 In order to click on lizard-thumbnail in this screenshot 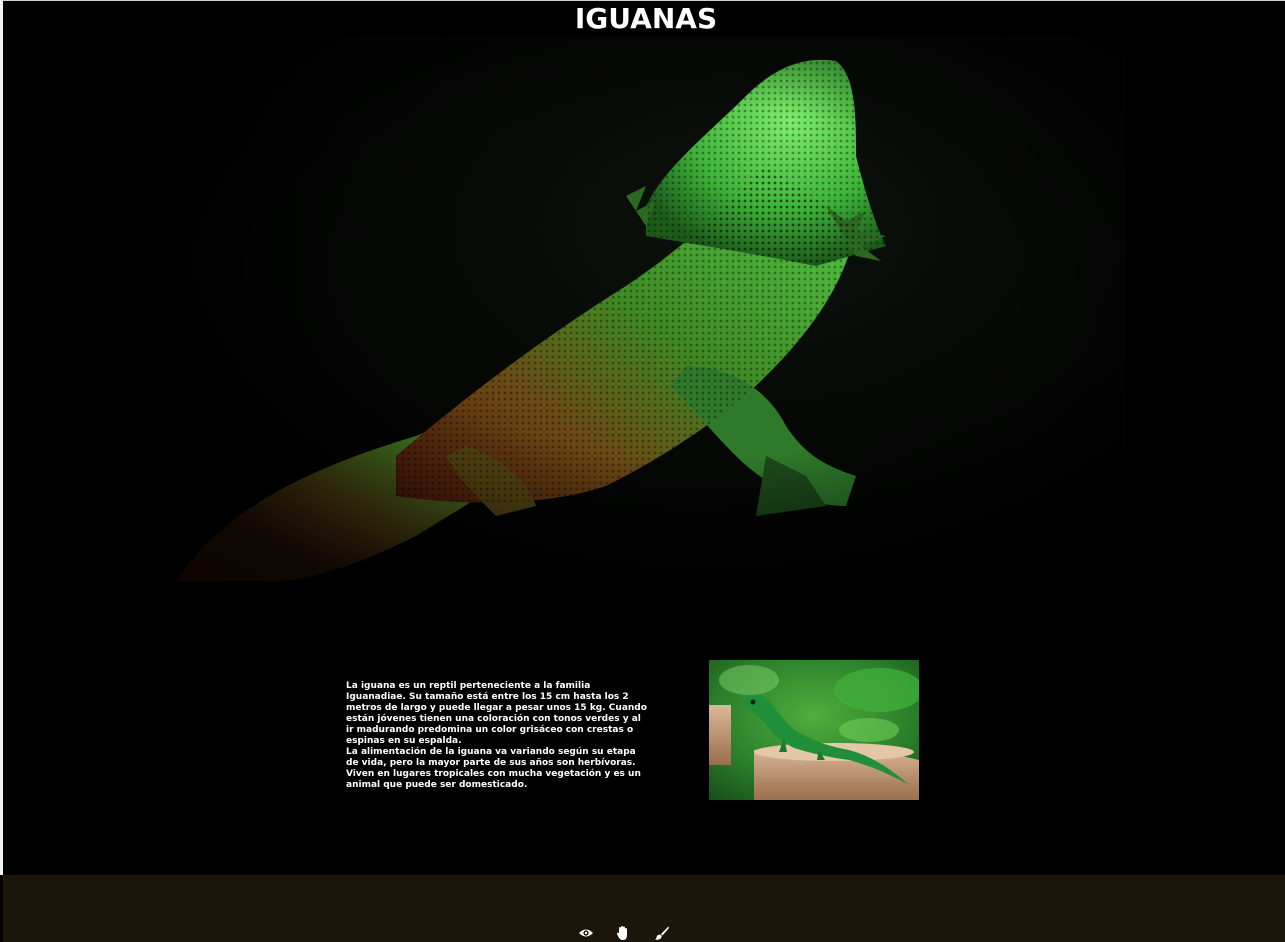, I will do `click(814, 730)`.